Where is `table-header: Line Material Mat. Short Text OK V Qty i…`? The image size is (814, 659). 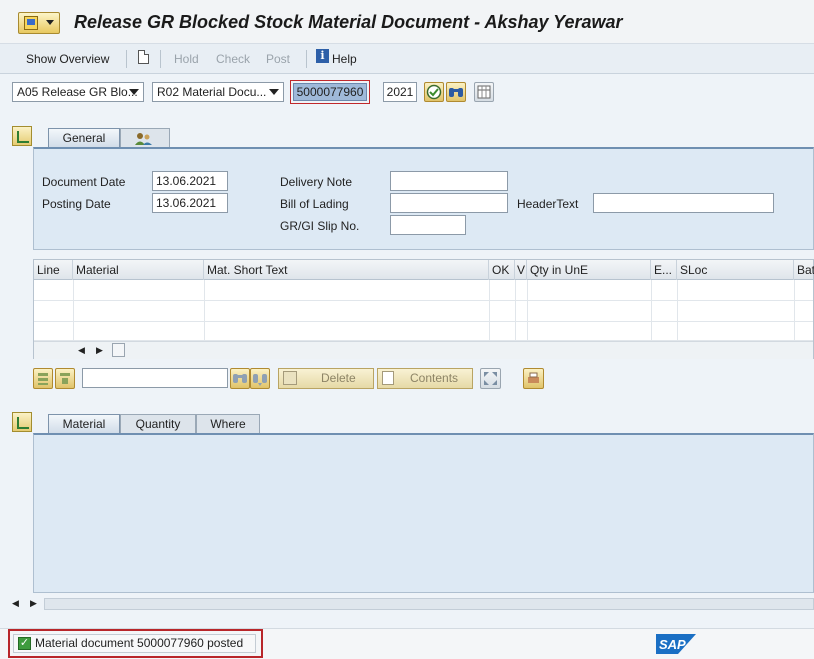 table-header: Line Material Mat. Short Text OK V Qty i… is located at coordinates (424, 270).